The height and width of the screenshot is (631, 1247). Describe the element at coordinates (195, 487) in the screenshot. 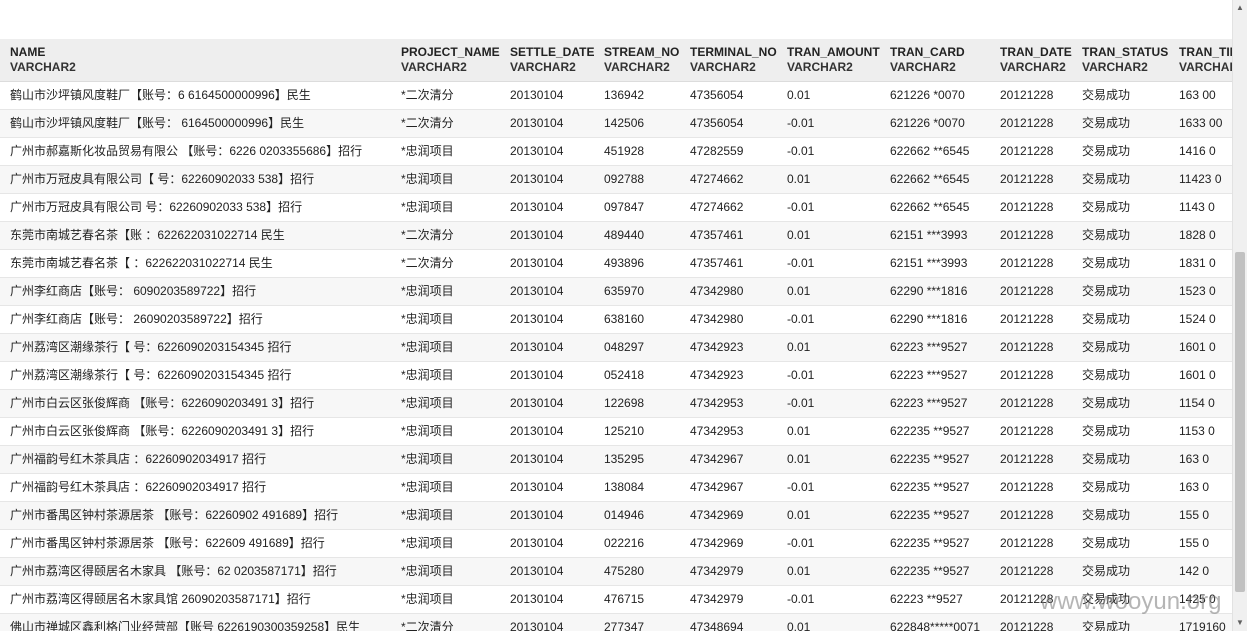

I see `table-cell: 广州福韵号红木茶具店 ：62260902034917 招行` at that location.